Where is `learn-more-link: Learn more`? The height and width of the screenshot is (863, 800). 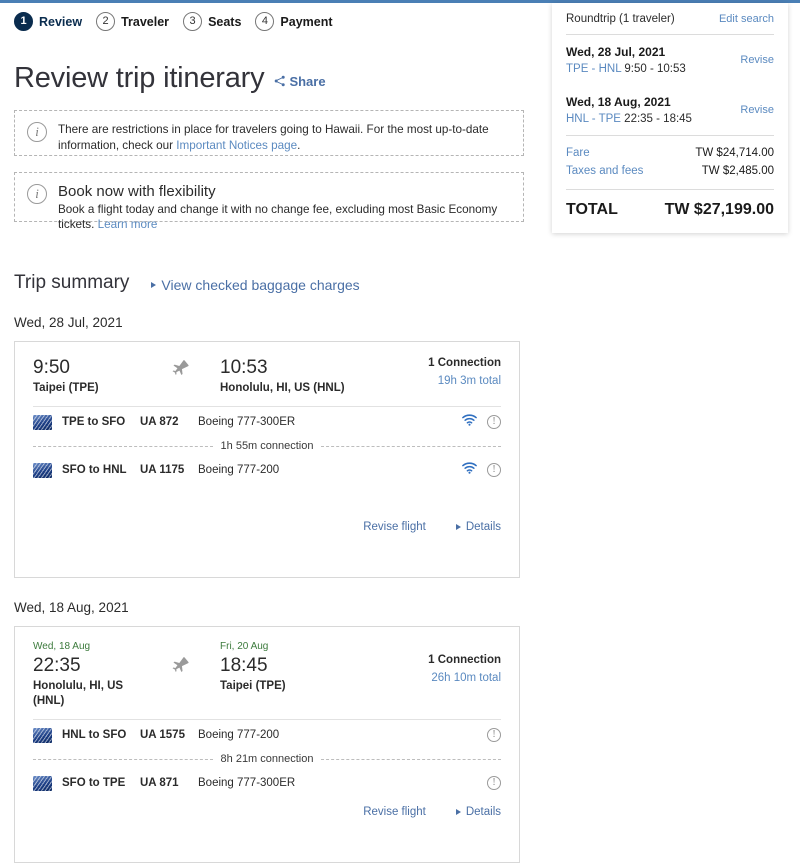 learn-more-link: Learn more is located at coordinates (128, 224).